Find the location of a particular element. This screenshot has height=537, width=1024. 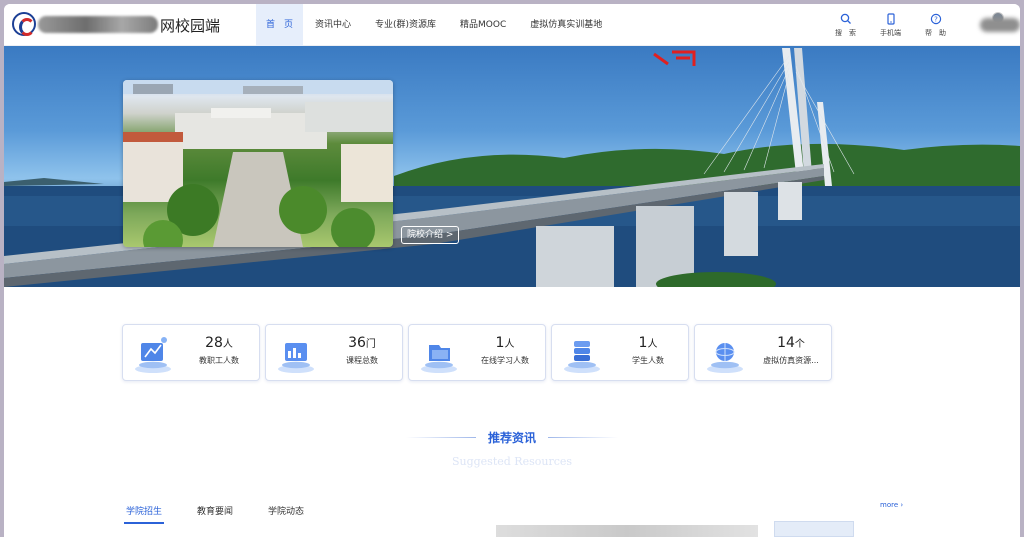

tab-college-updates: 学院动态 is located at coordinates (286, 514).